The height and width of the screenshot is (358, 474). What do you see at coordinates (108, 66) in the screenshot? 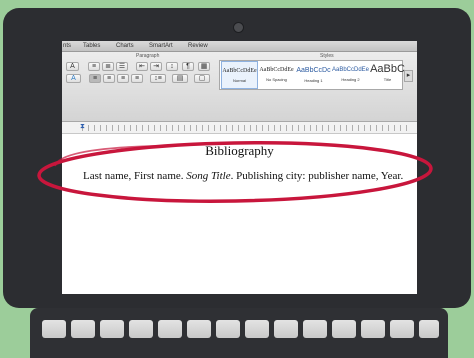
I see `numbering-button: ≣` at bounding box center [108, 66].